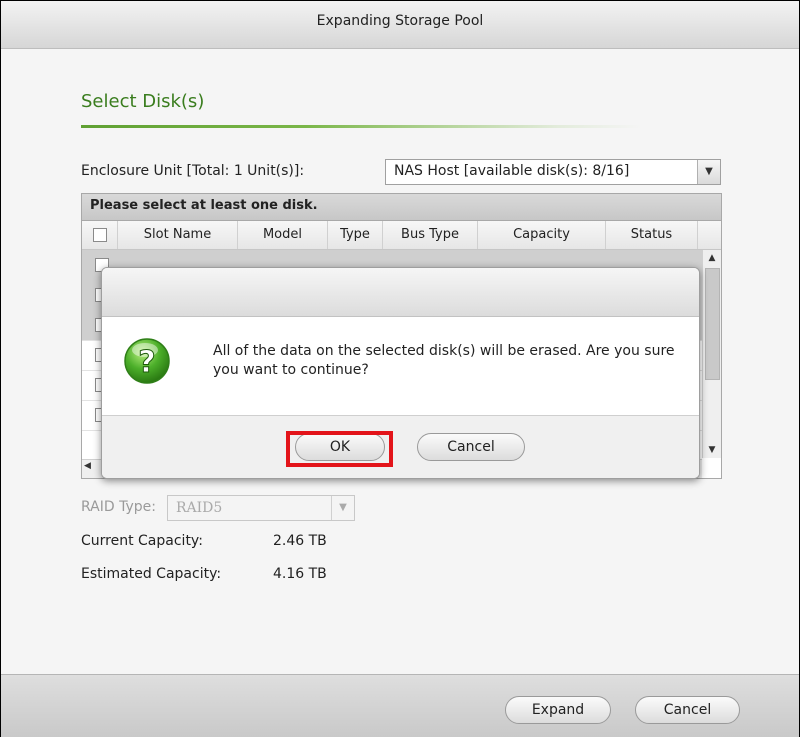 The height and width of the screenshot is (737, 800). I want to click on column-header-bus-type: Bus Type, so click(430, 235).